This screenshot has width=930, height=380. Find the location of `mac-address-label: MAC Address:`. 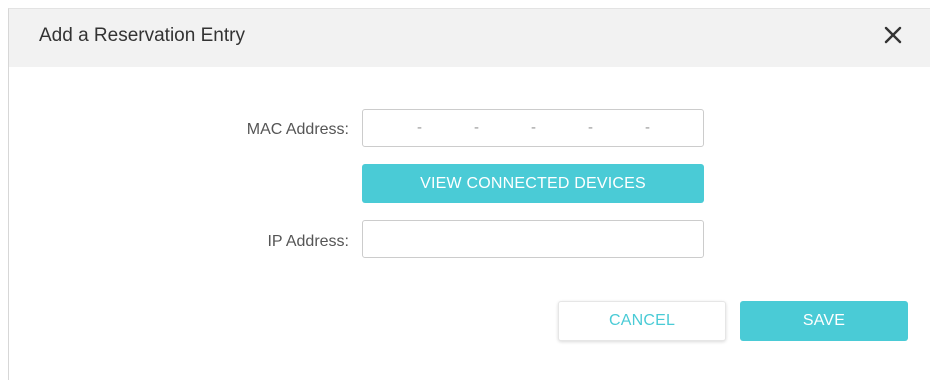

mac-address-label: MAC Address: is located at coordinates (297, 129).